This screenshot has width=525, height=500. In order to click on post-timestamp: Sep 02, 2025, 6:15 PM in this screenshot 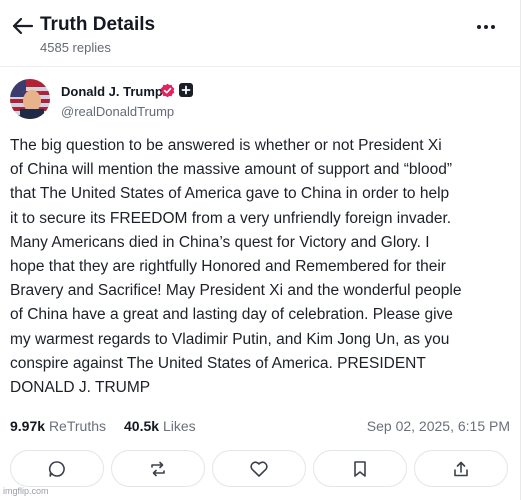, I will do `click(438, 426)`.